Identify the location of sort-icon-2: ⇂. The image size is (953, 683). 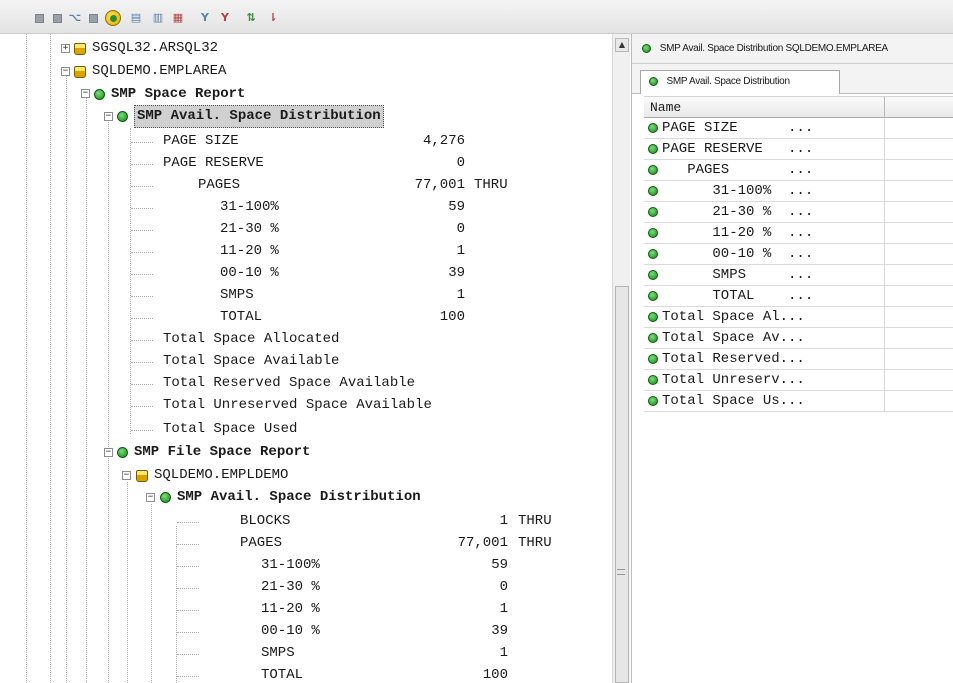
(273, 18).